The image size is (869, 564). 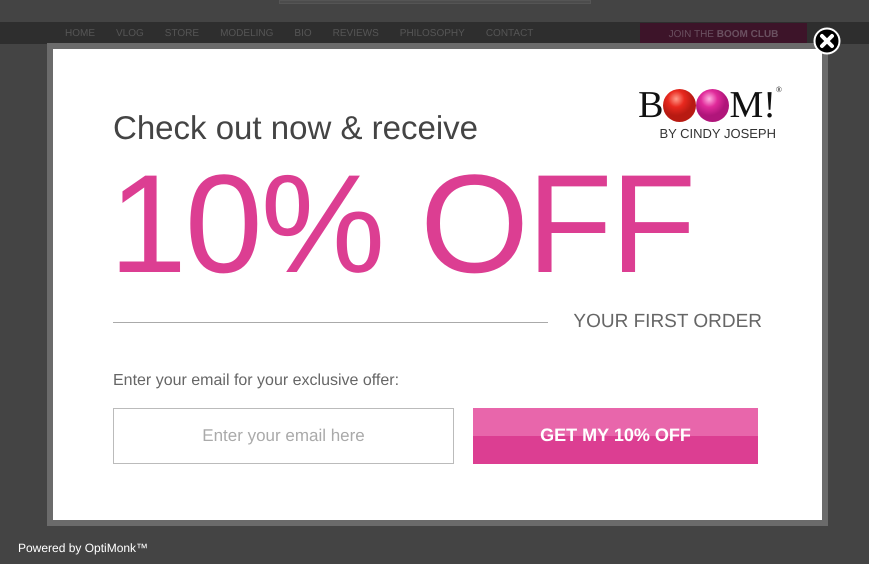 What do you see at coordinates (696, 105) in the screenshot?
I see `balls-icon` at bounding box center [696, 105].